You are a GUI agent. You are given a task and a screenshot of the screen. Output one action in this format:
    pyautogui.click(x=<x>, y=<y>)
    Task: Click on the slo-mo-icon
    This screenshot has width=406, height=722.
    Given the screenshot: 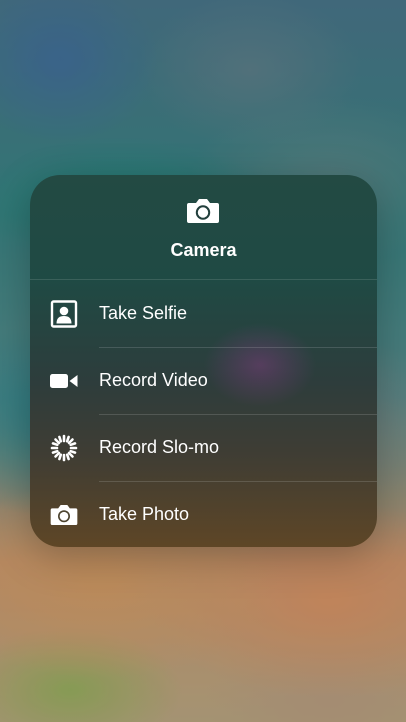 What is the action you would take?
    pyautogui.click(x=64, y=448)
    